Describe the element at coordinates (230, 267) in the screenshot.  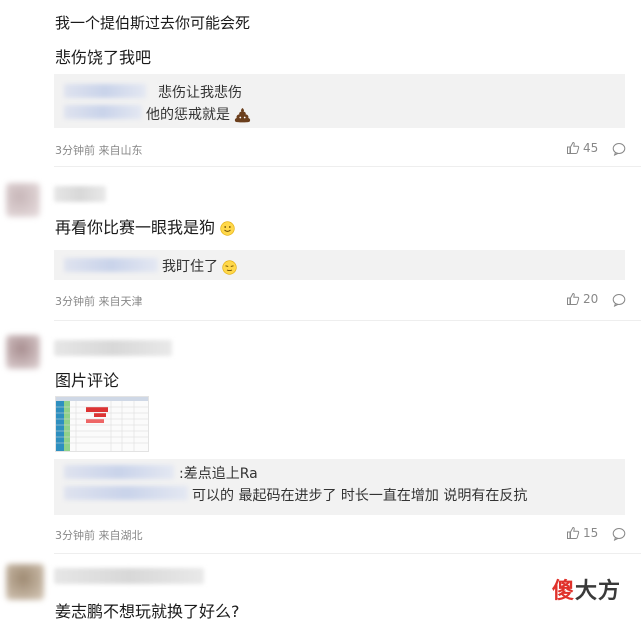
I see `sneaky-emoji-icon` at that location.